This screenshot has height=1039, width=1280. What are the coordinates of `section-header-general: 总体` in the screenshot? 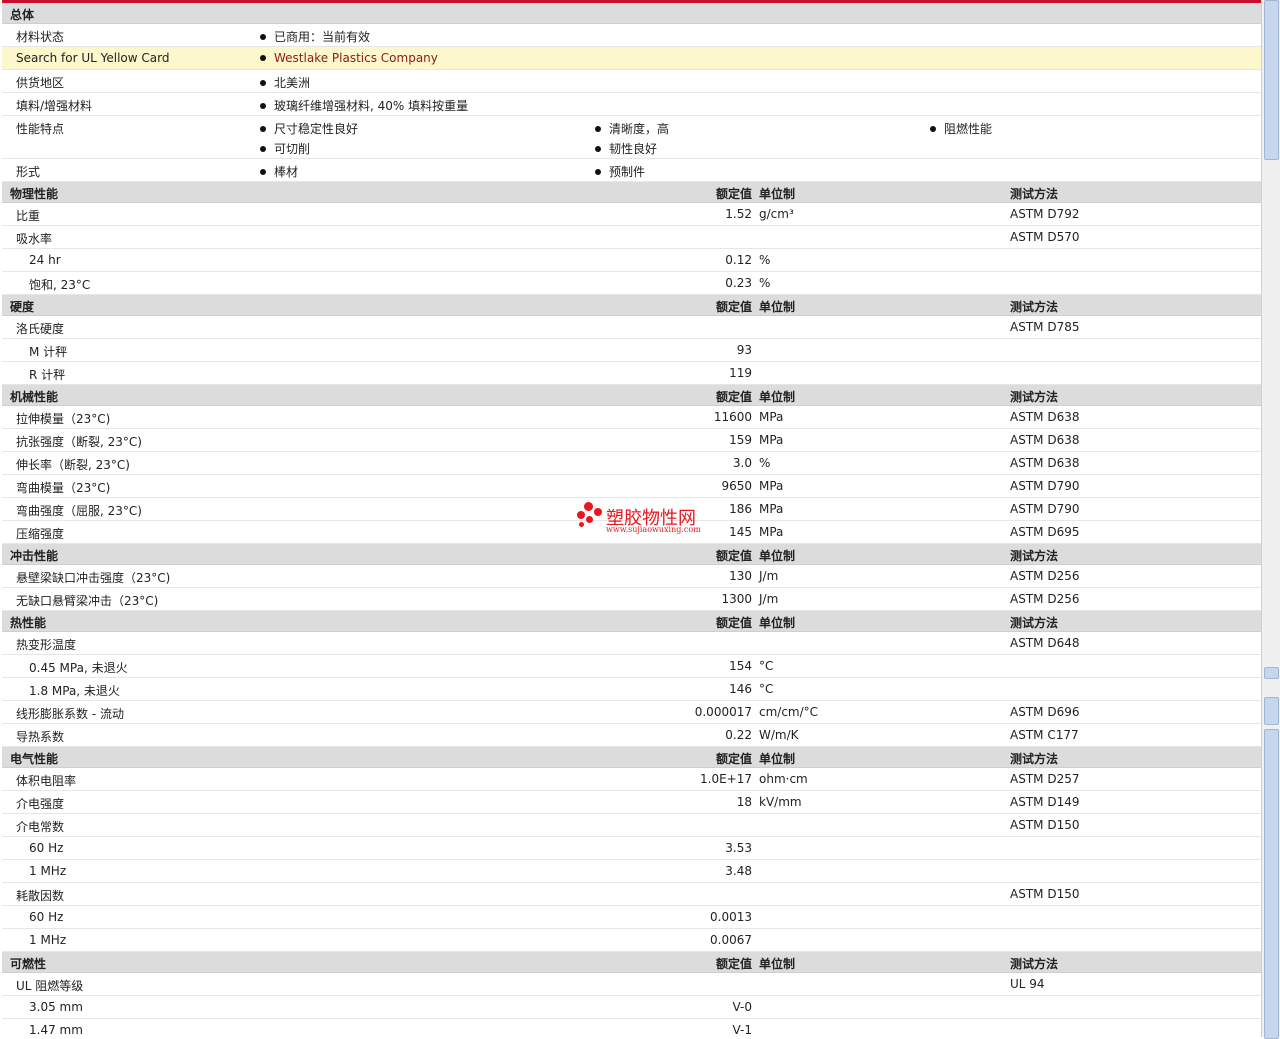 It's located at (631, 13).